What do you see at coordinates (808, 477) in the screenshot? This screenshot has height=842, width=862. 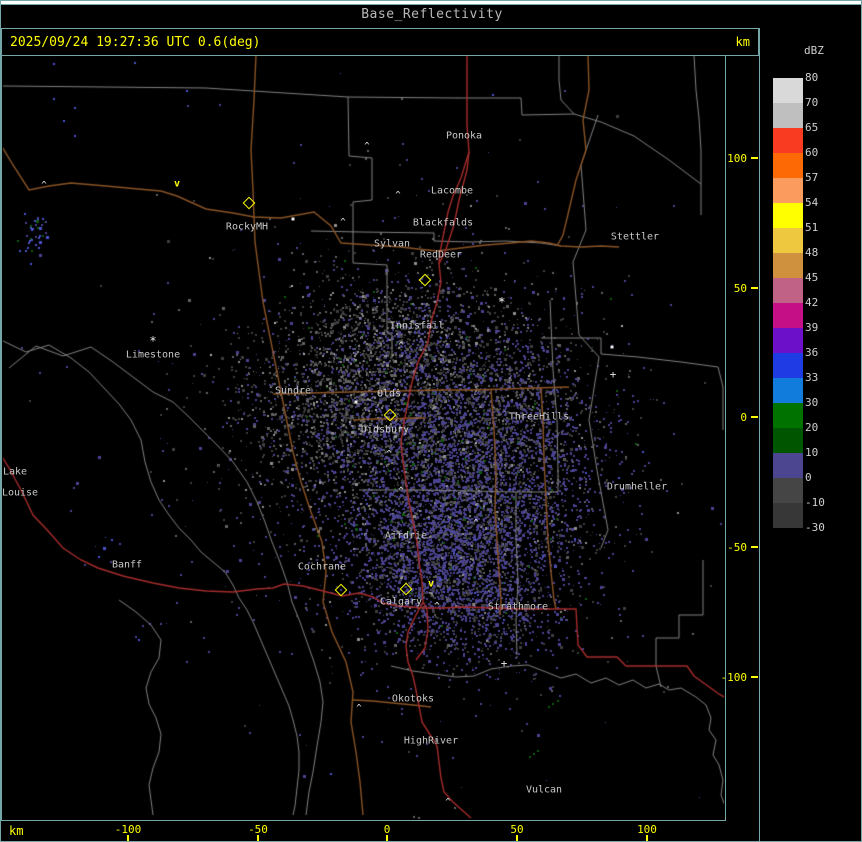 I see `legend-tick-label: 0` at bounding box center [808, 477].